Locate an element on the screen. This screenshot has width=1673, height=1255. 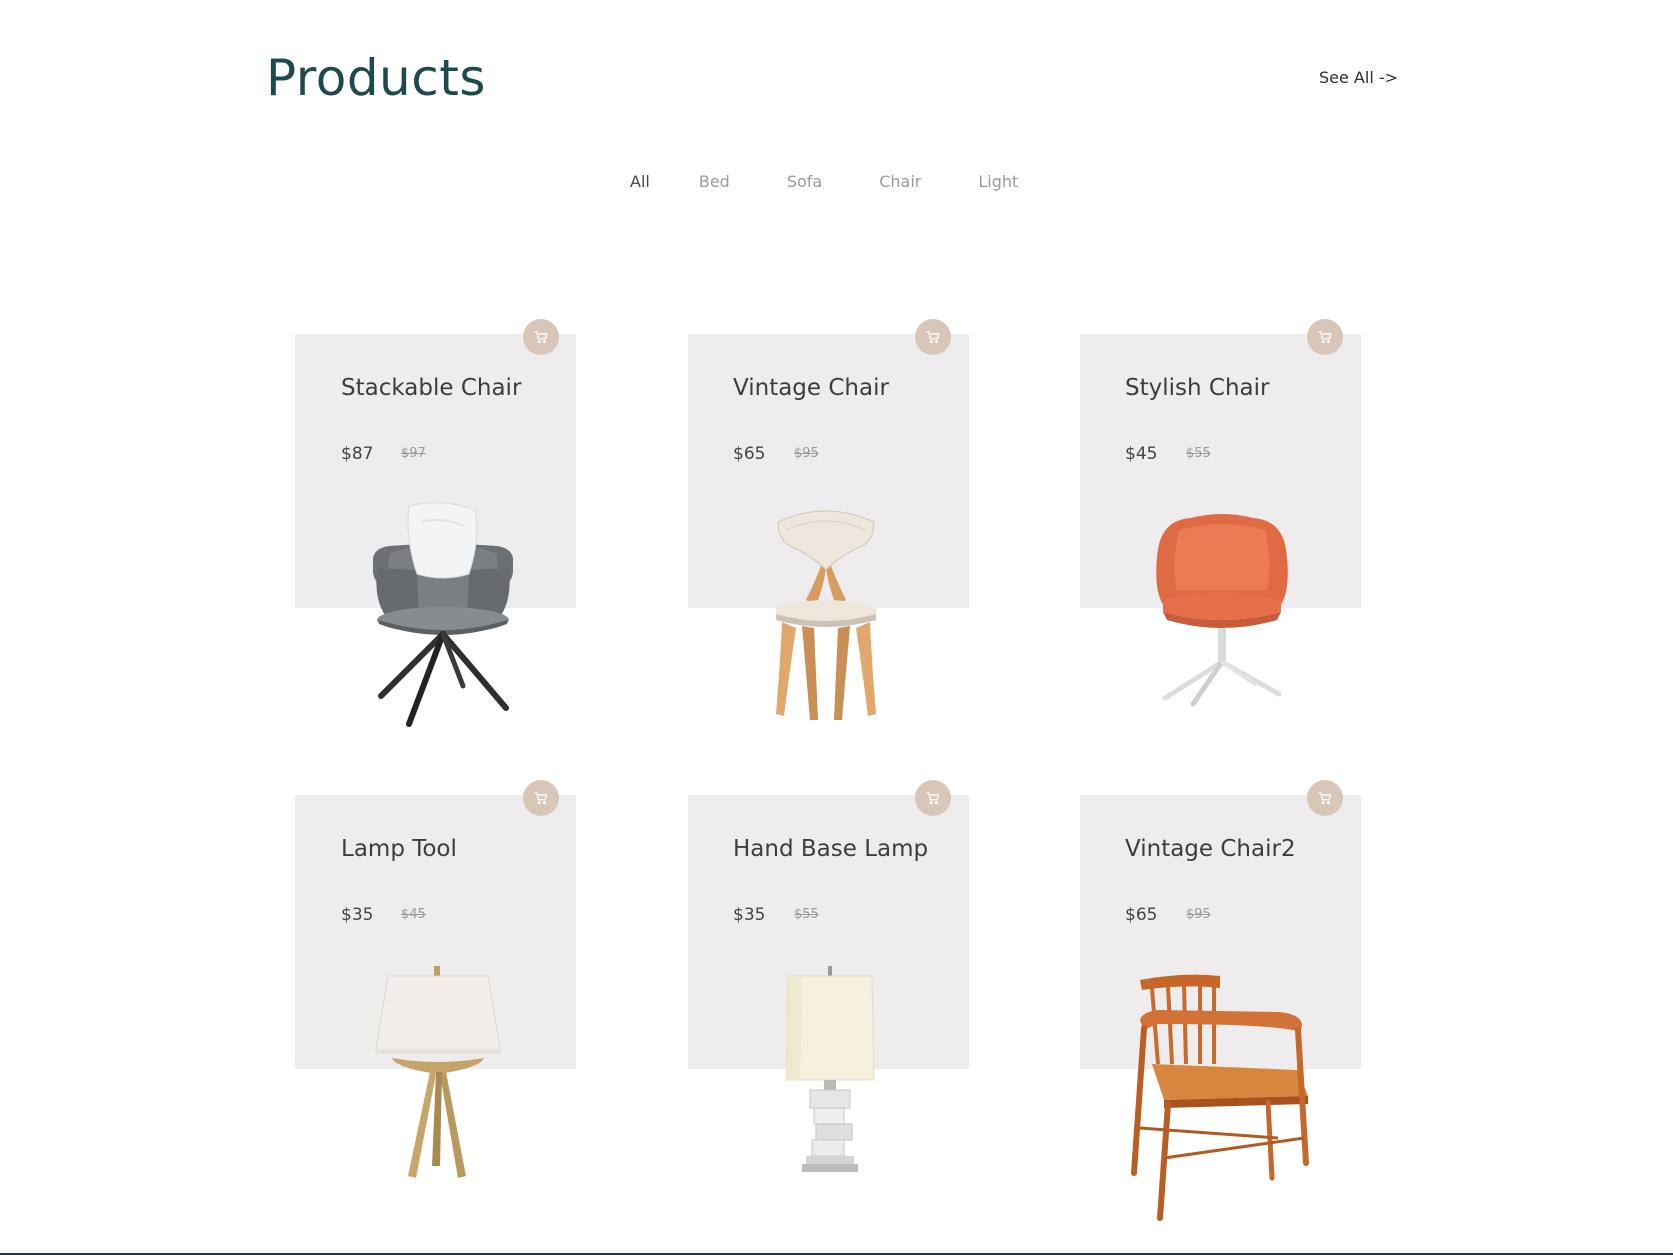
see-all-link: See All -> is located at coordinates (1358, 78).